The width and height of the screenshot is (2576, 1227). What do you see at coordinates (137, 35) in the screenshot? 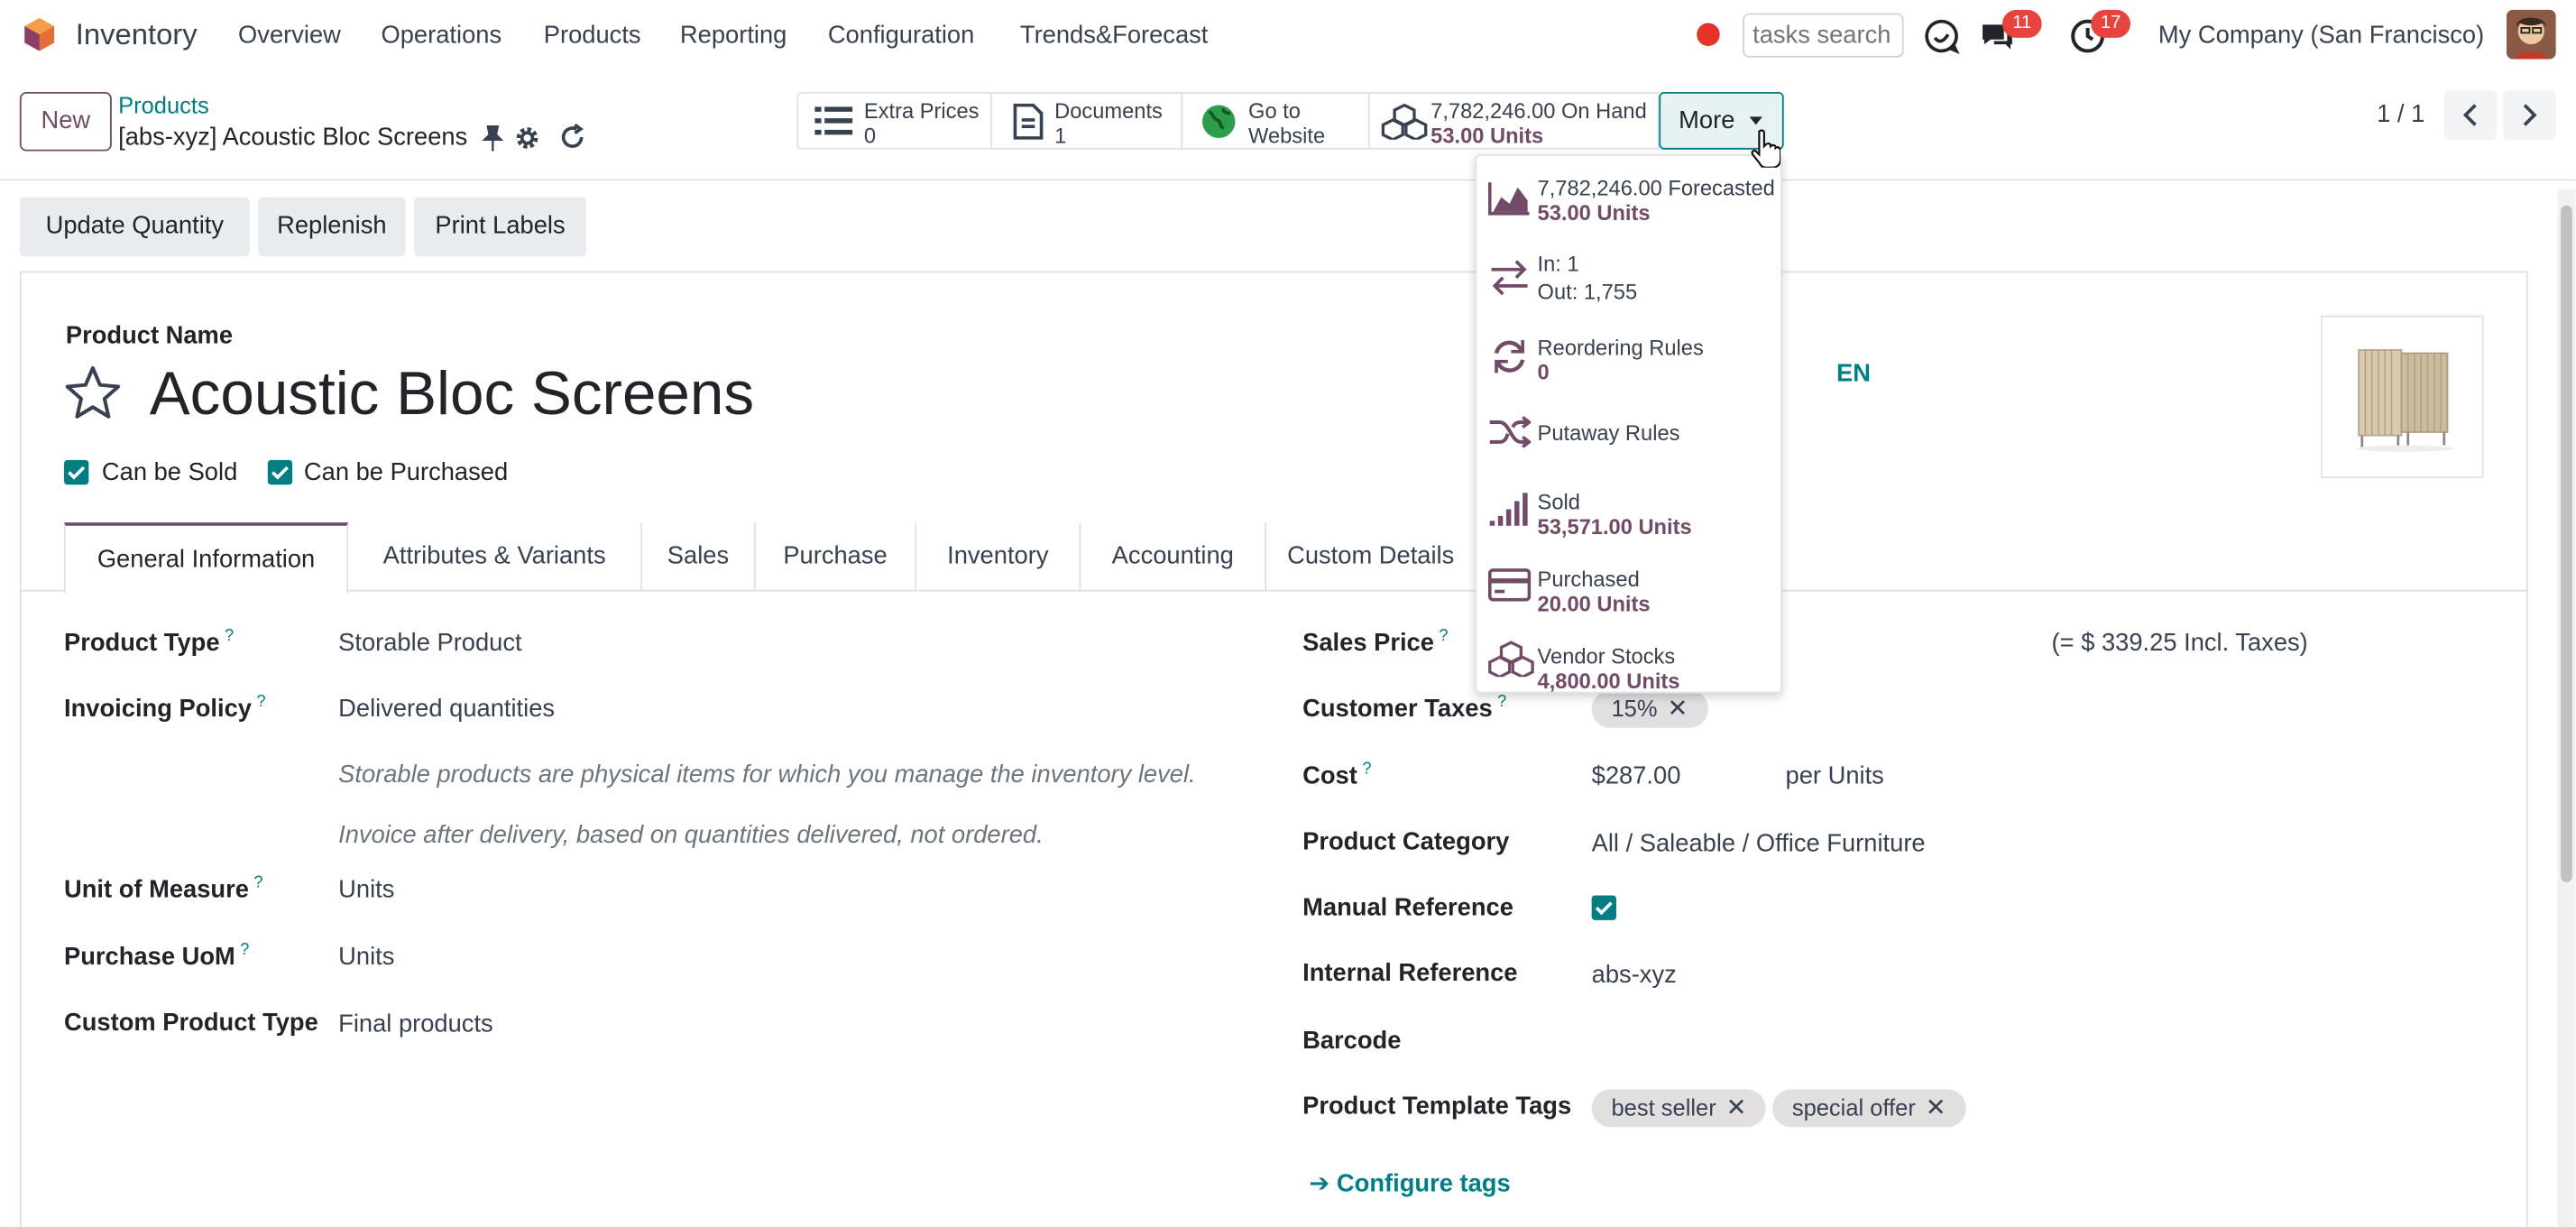
I see `app-name: Inventory` at bounding box center [137, 35].